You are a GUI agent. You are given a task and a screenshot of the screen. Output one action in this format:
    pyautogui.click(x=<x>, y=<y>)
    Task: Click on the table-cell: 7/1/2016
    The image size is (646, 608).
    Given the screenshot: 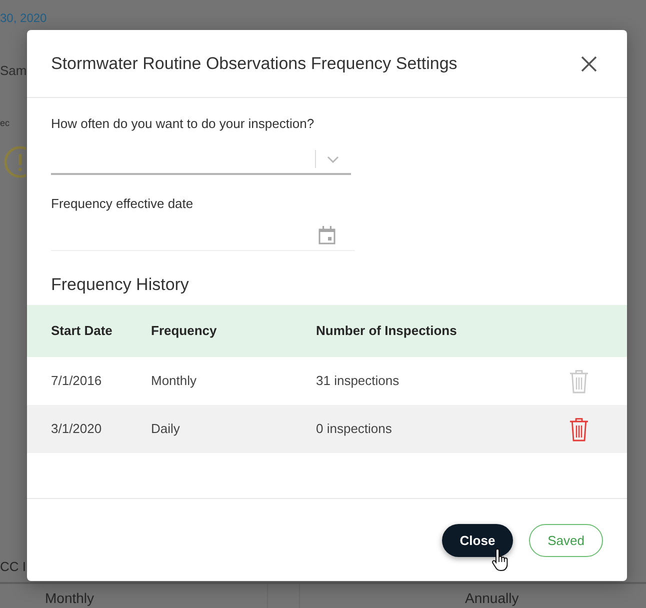 What is the action you would take?
    pyautogui.click(x=76, y=381)
    